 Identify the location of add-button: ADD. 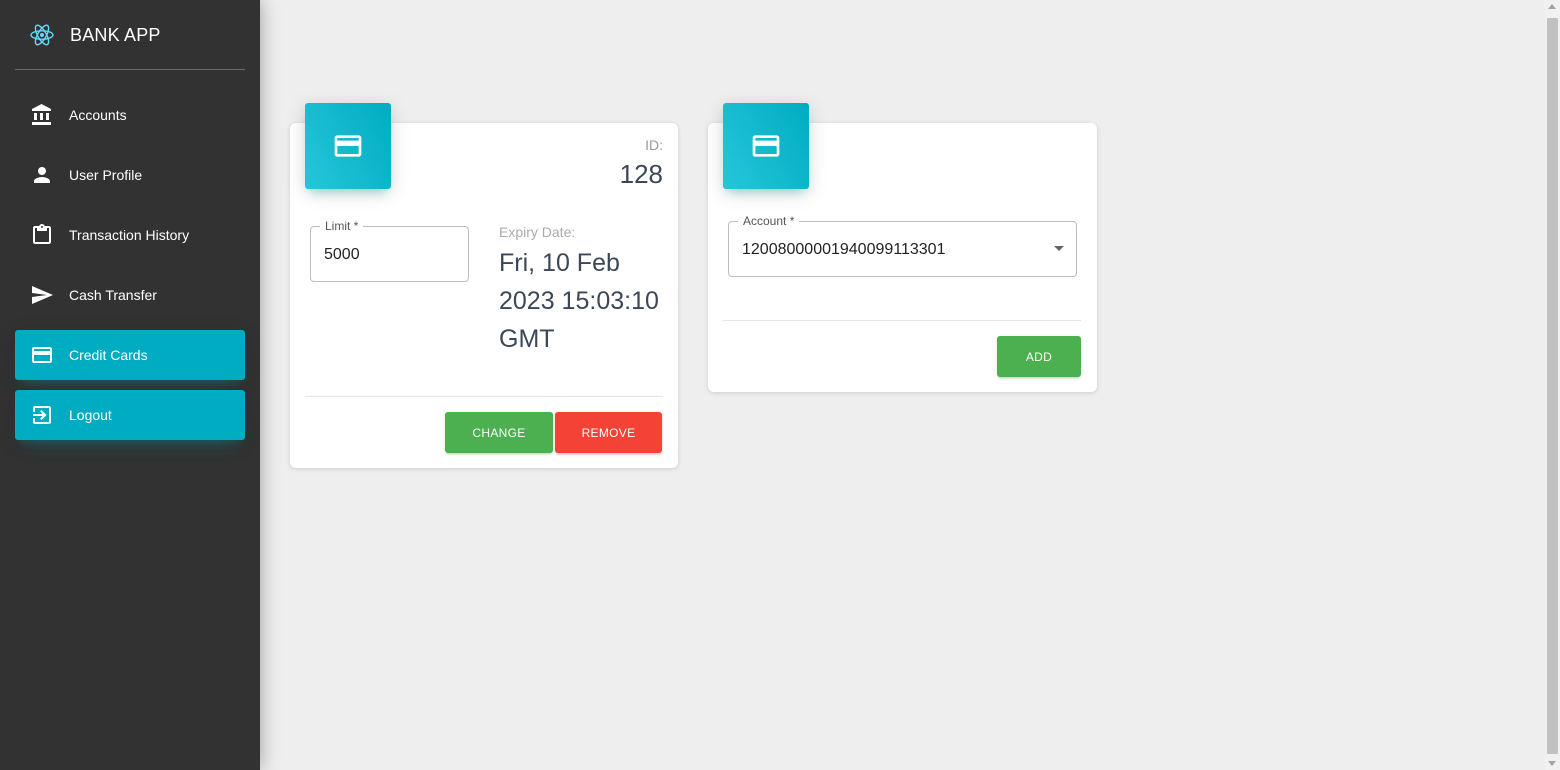
(1039, 356).